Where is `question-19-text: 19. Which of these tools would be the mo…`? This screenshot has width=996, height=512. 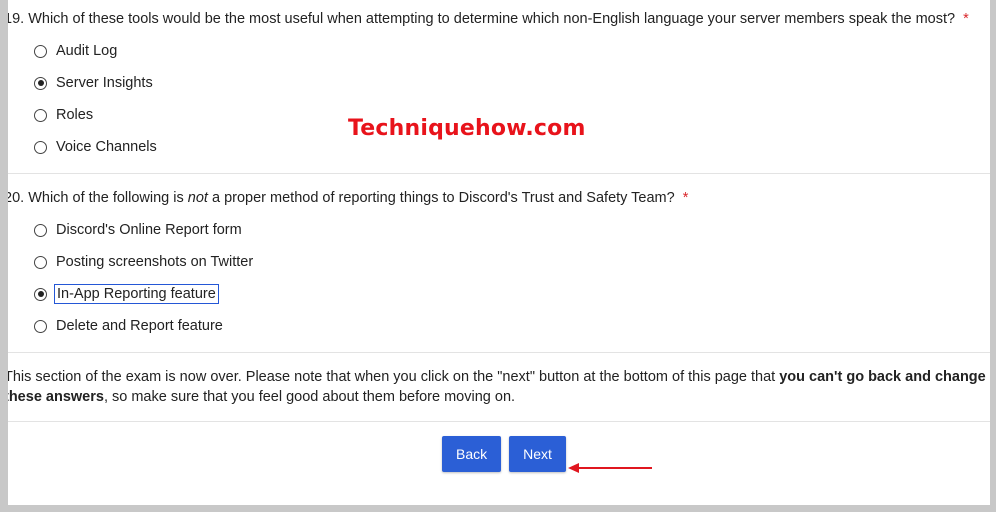
question-19-text: 19. Which of these tools would be the mo… is located at coordinates (497, 19).